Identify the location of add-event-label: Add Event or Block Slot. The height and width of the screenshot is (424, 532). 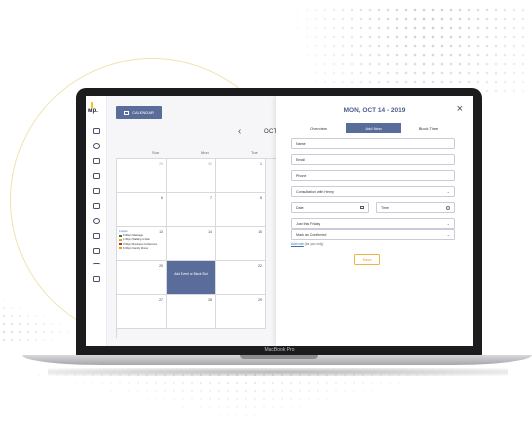
(191, 274).